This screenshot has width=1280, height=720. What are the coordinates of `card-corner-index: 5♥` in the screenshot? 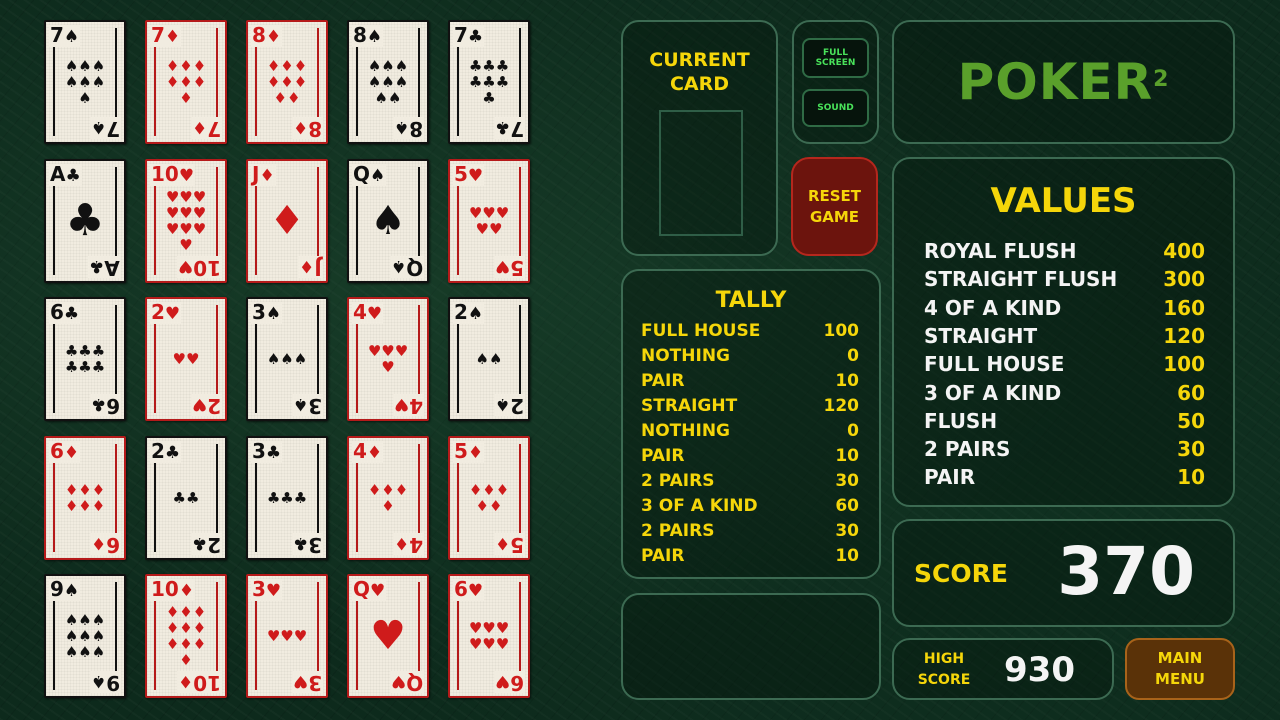 It's located at (509, 268).